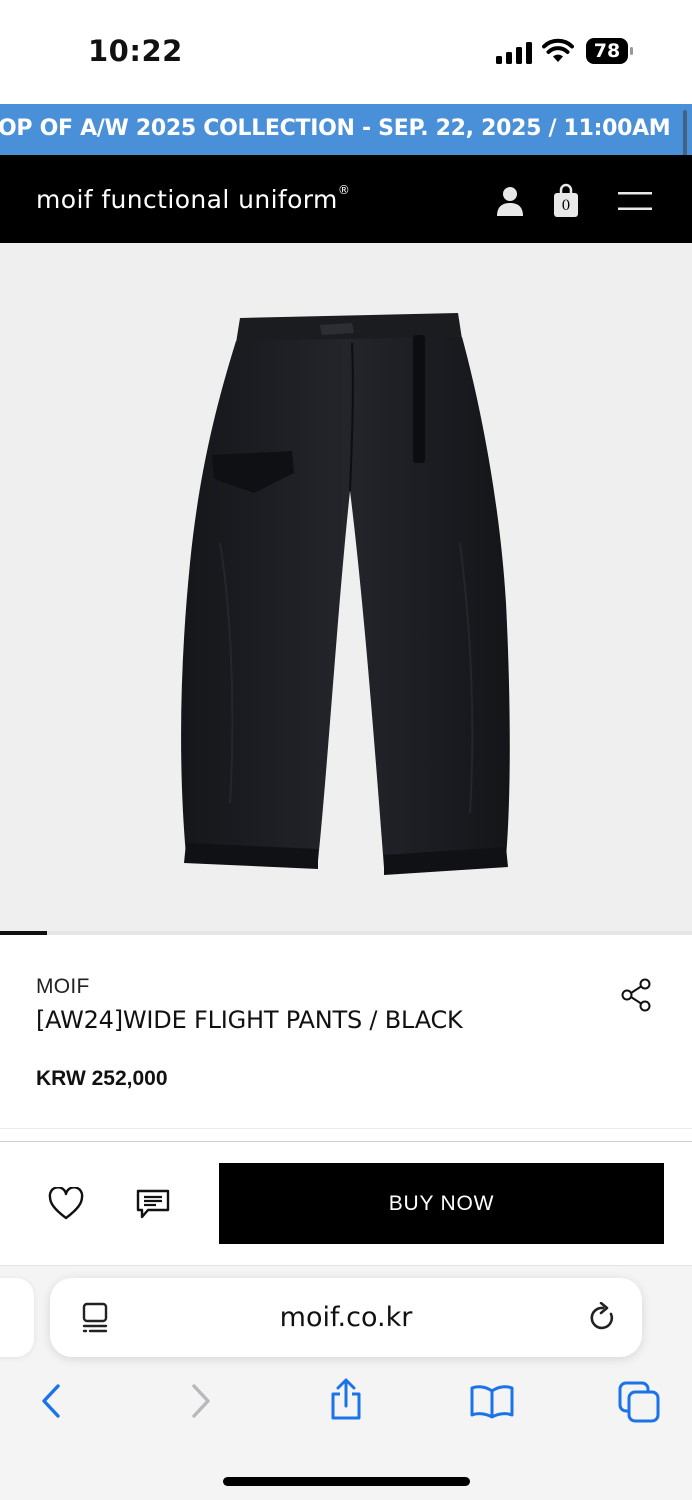  Describe the element at coordinates (566, 206) in the screenshot. I see `cart-count: 0` at that location.